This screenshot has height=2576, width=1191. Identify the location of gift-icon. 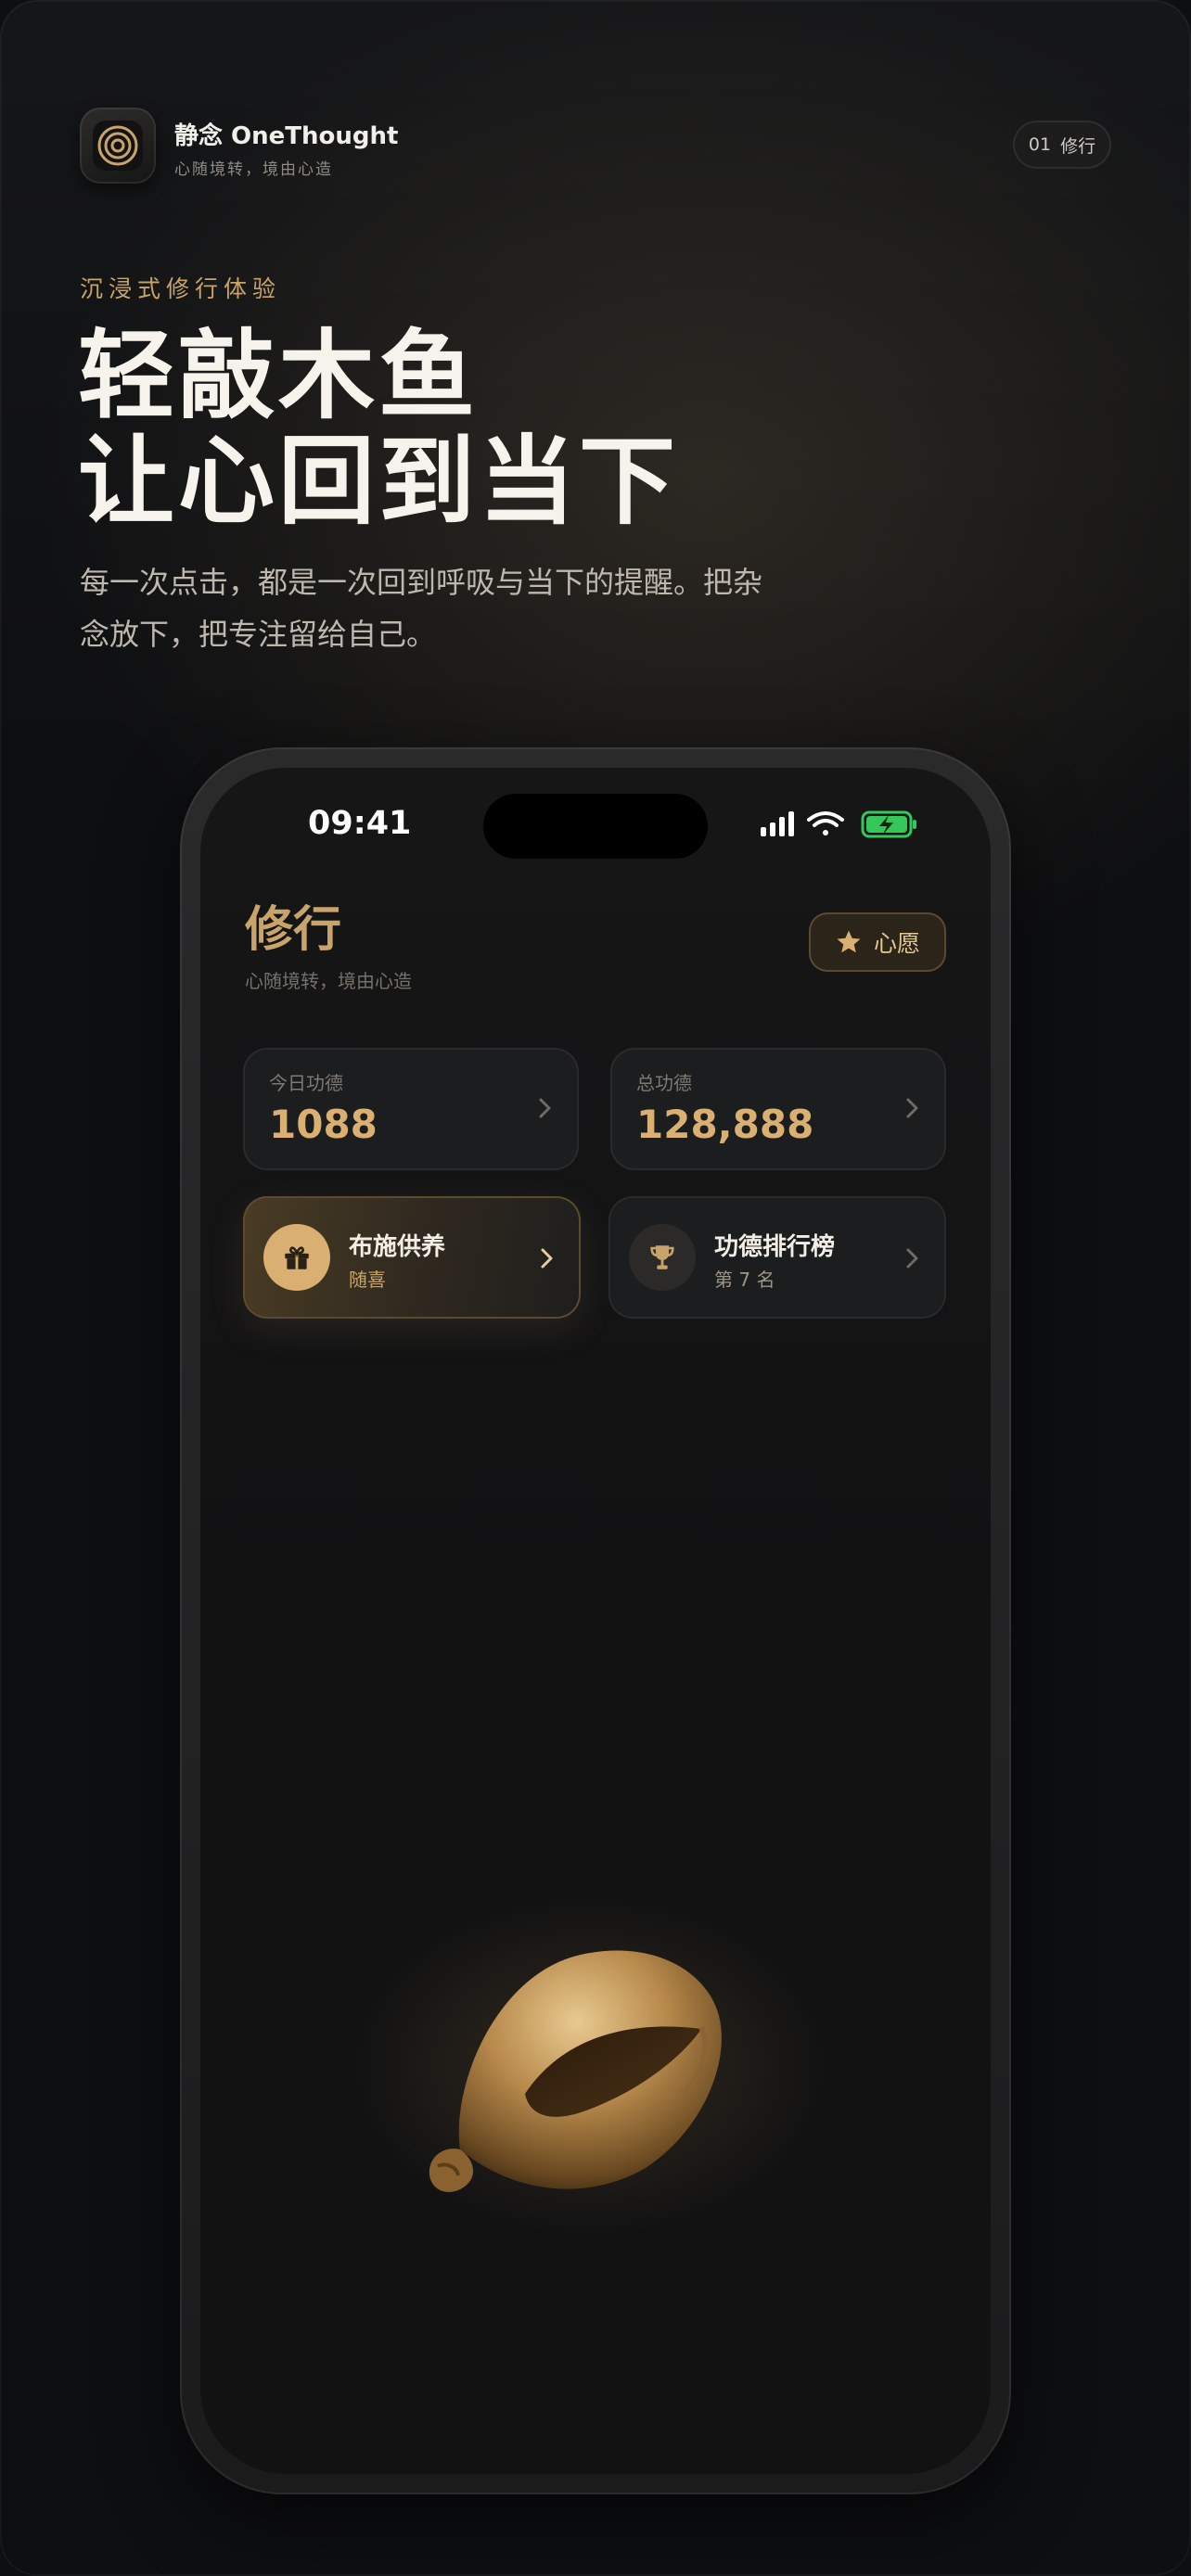
(296, 1257).